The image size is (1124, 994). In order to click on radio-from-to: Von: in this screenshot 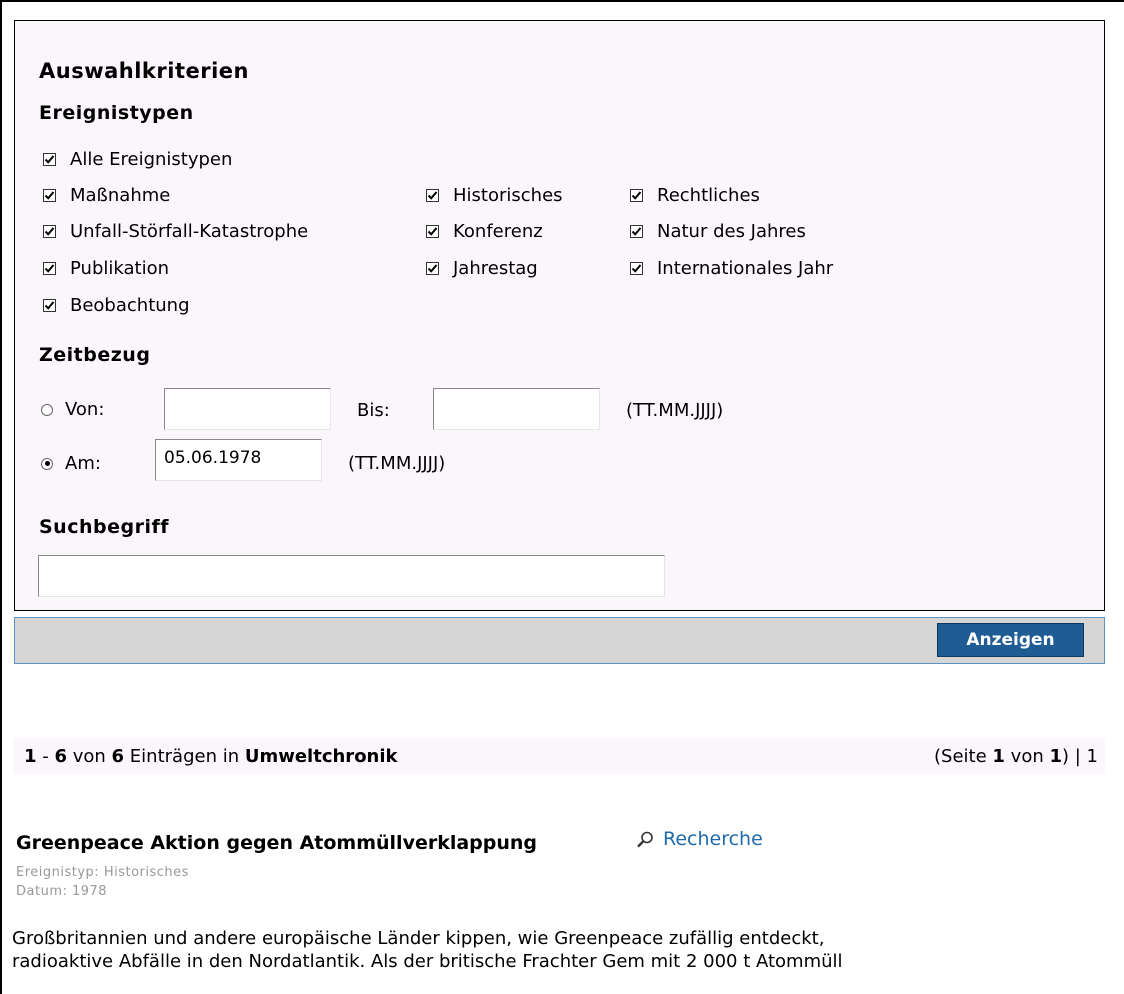, I will do `click(72, 409)`.